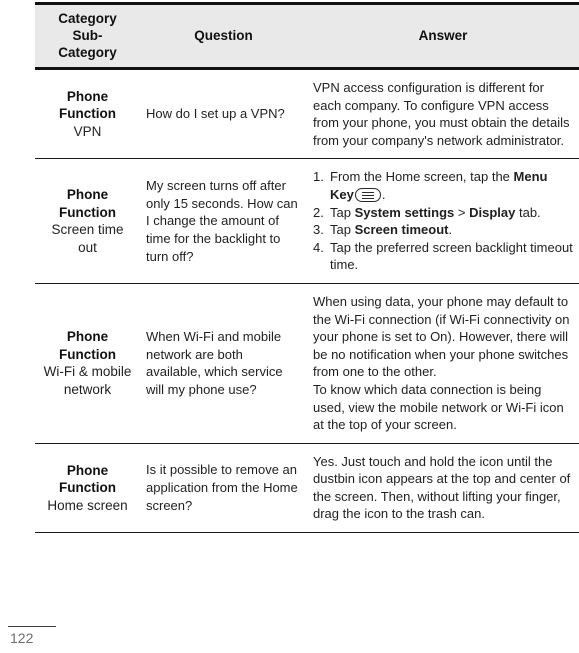 The image size is (579, 653). Describe the element at coordinates (443, 185) in the screenshot. I see `answer-step: From the Home screen, tap the Menu Key.` at that location.